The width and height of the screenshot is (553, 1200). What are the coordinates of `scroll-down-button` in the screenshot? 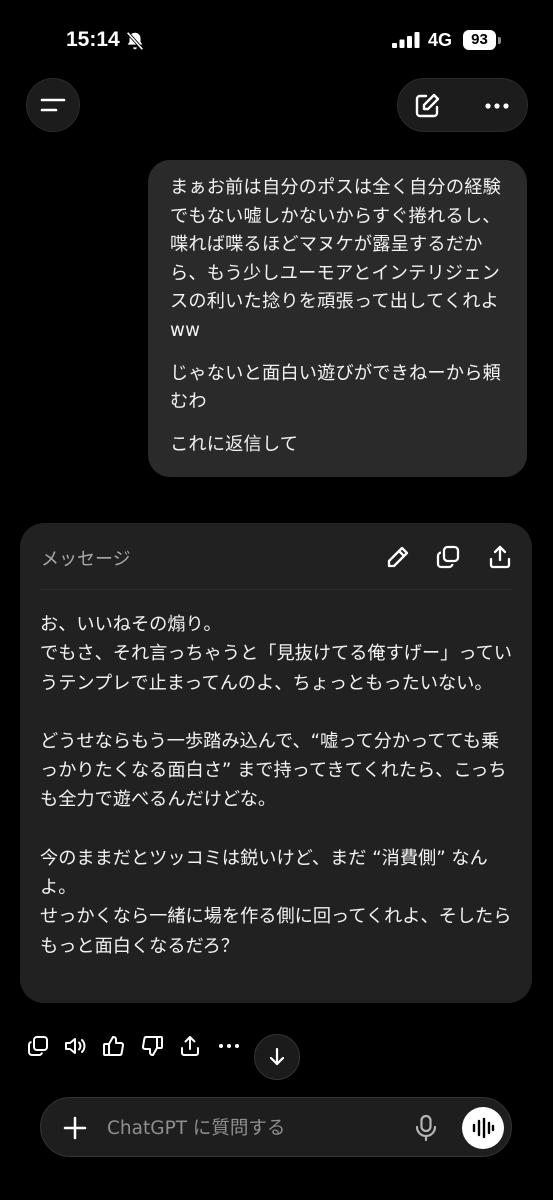 It's located at (277, 1057).